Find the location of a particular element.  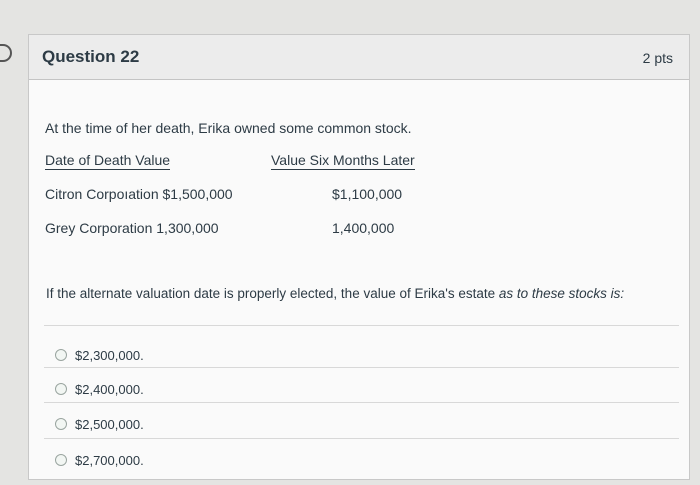

question-points: 2 pts is located at coordinates (657, 58).